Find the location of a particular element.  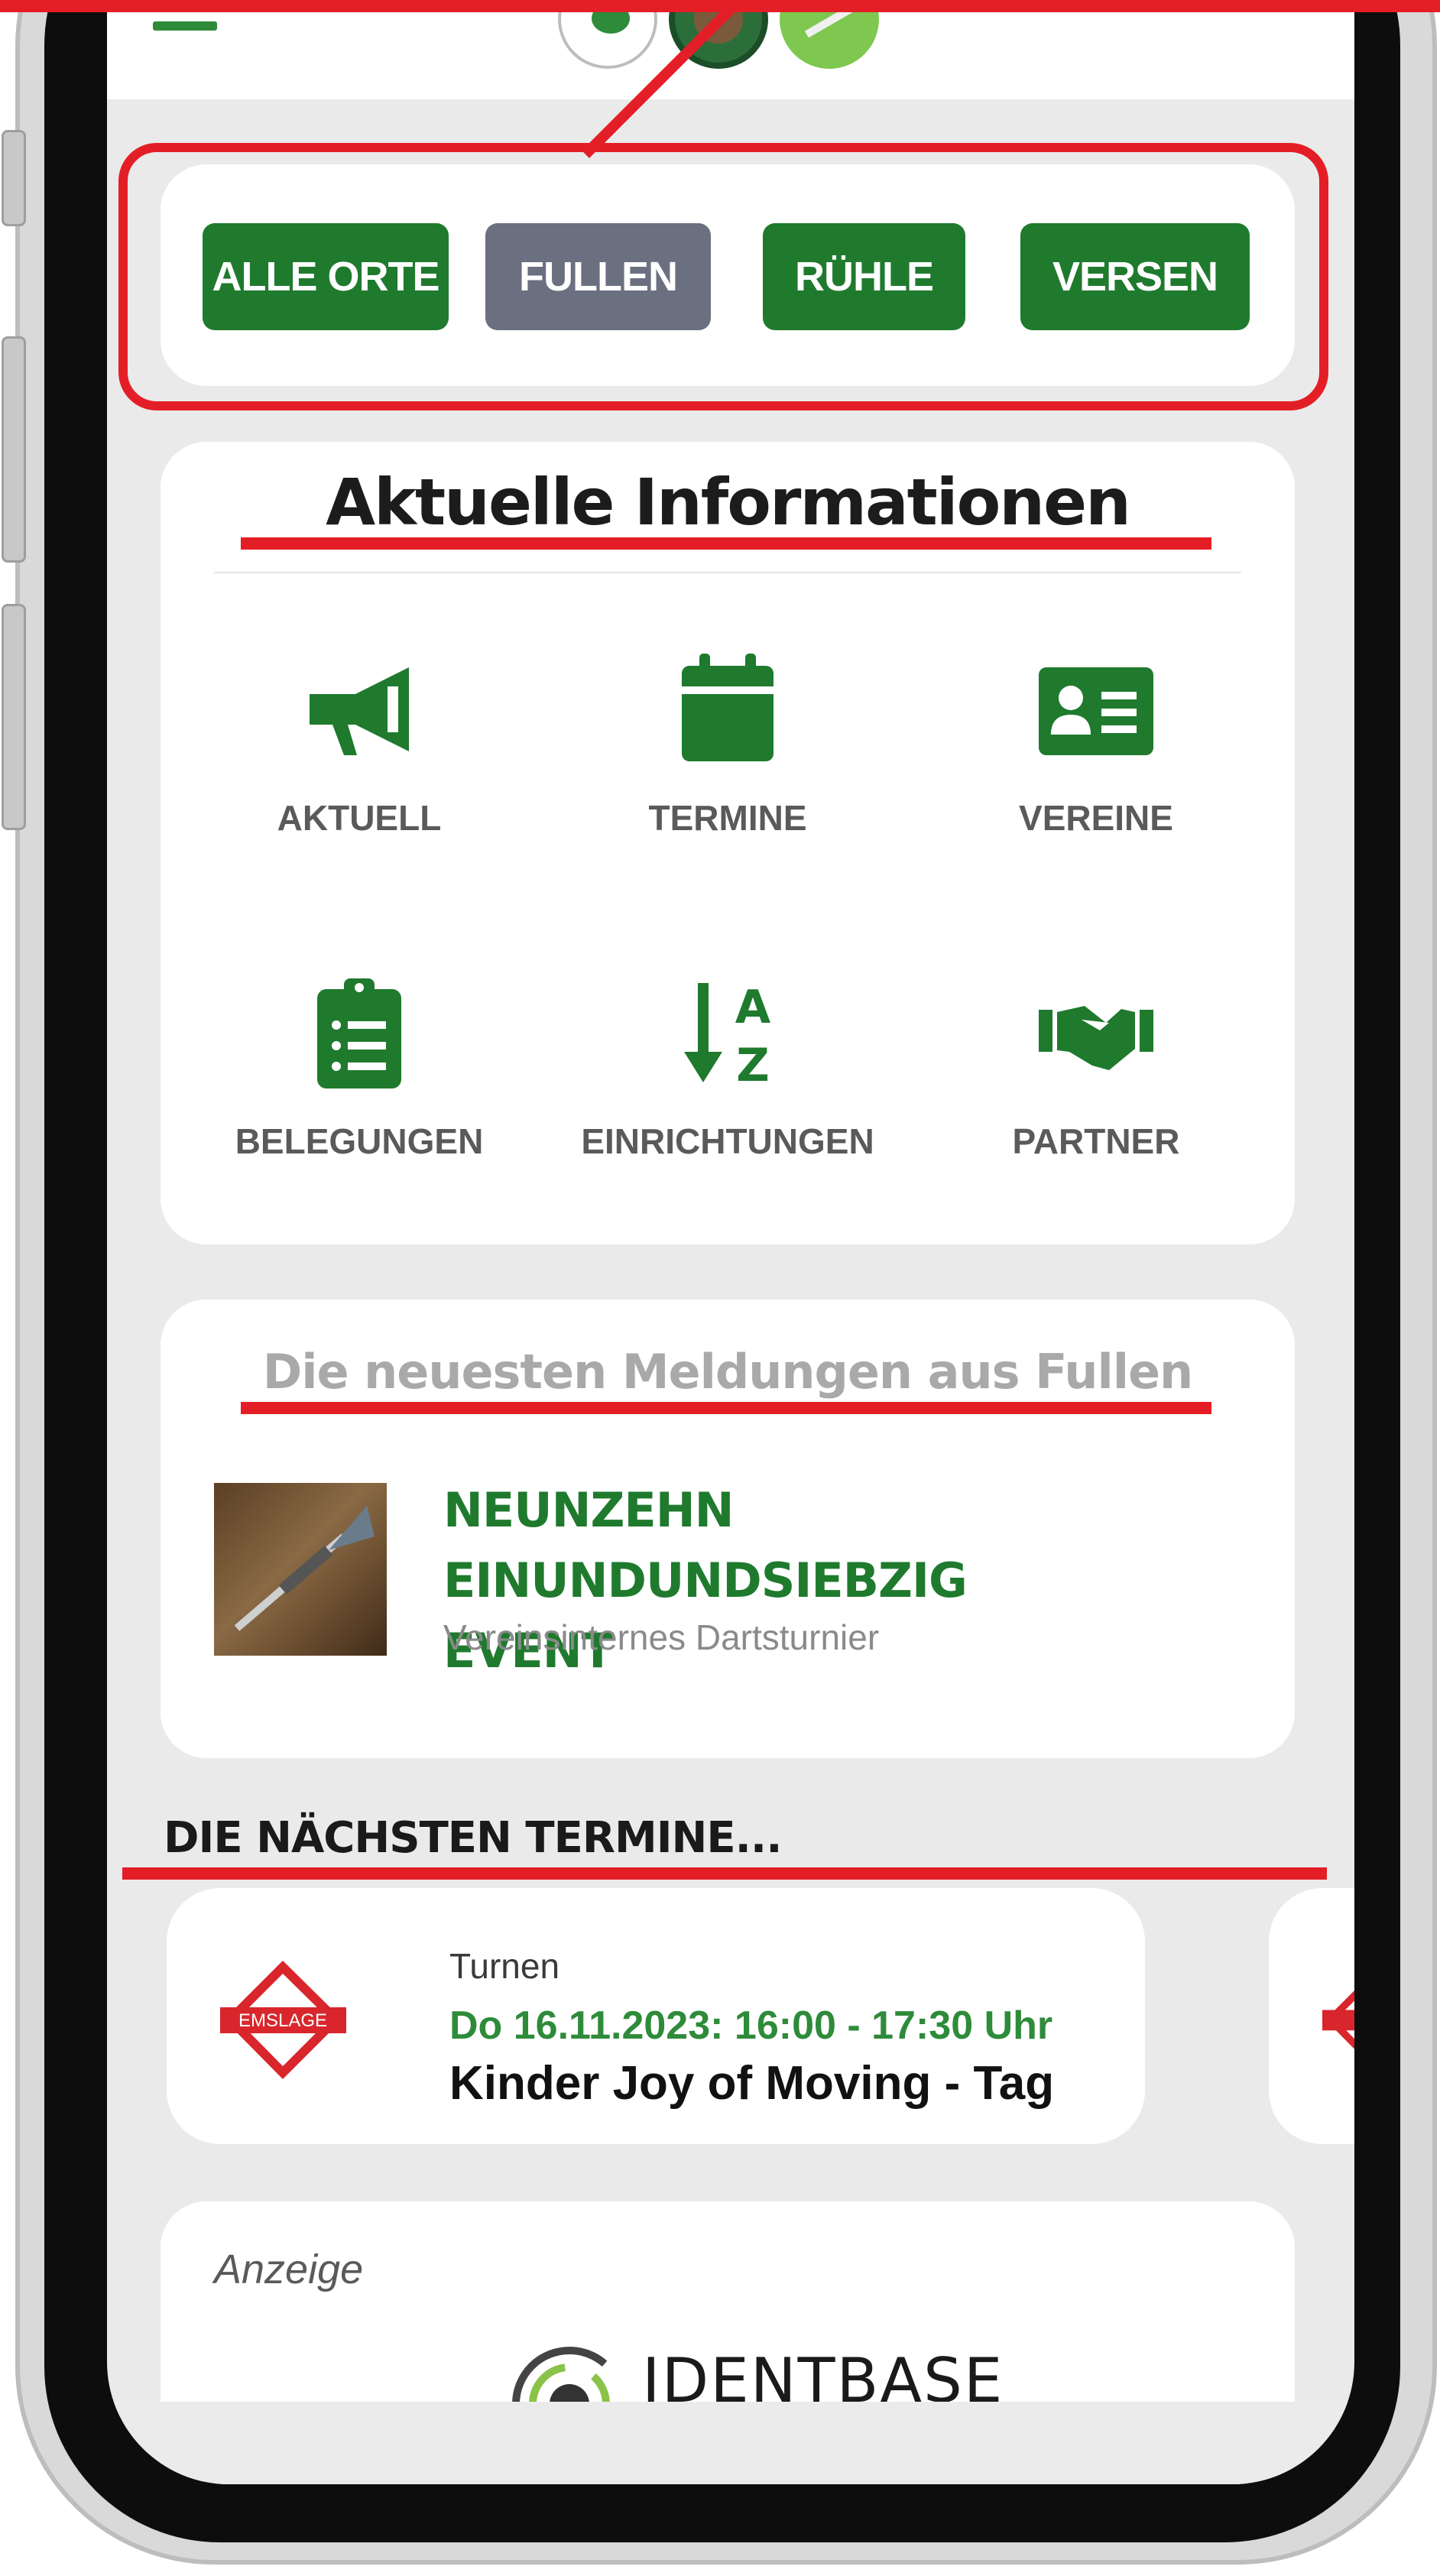

phone-volume-up-button is located at coordinates (14, 449).